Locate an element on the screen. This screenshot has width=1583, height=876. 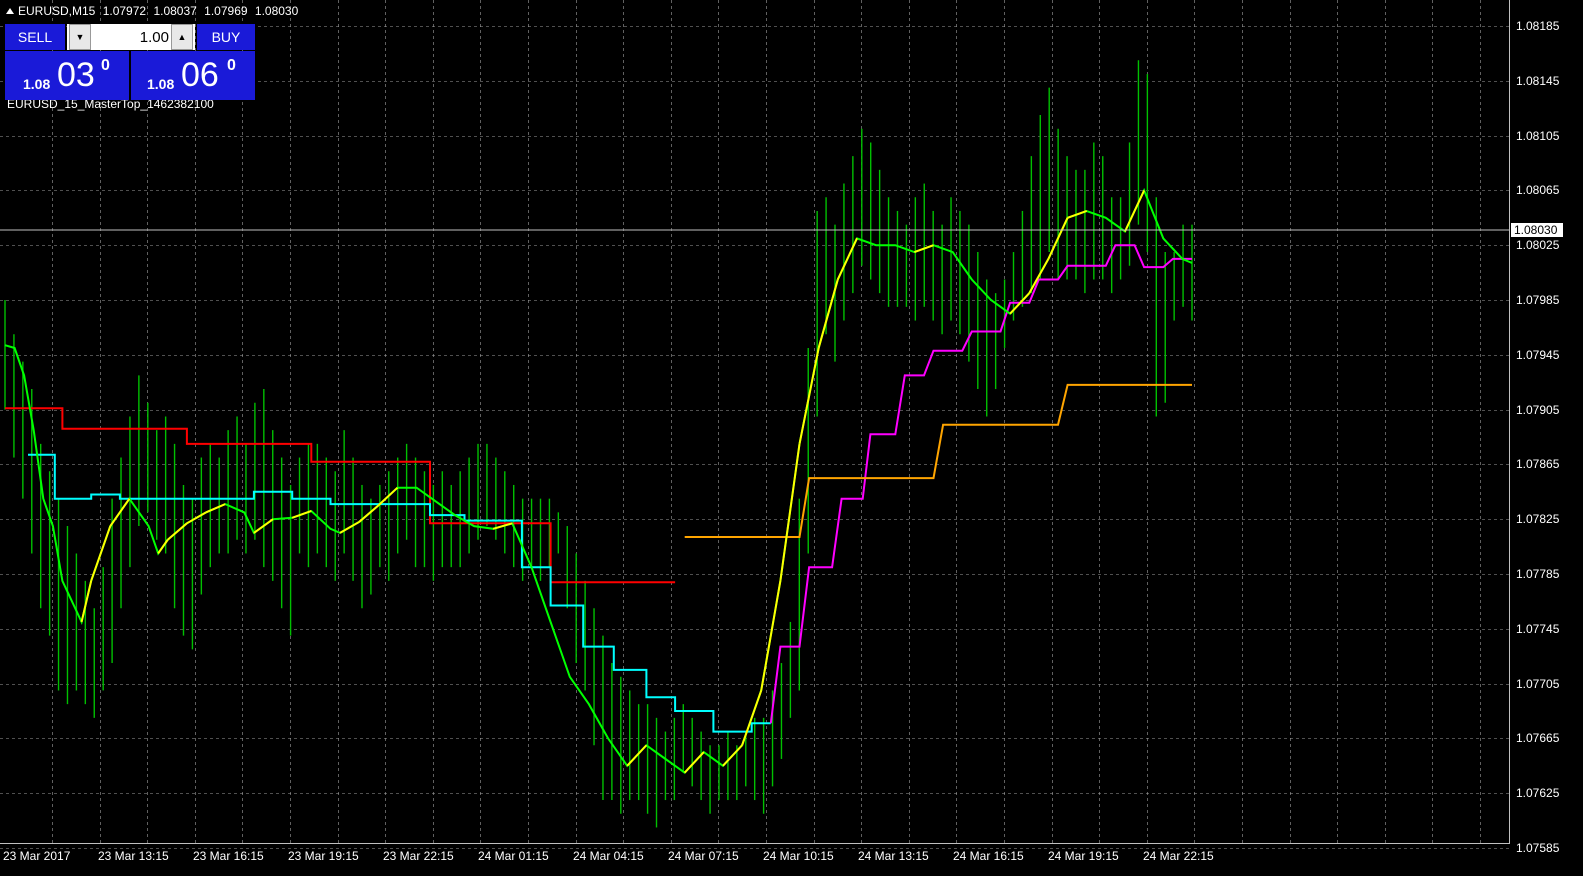
sell-price-fraction: 0 is located at coordinates (105, 65).